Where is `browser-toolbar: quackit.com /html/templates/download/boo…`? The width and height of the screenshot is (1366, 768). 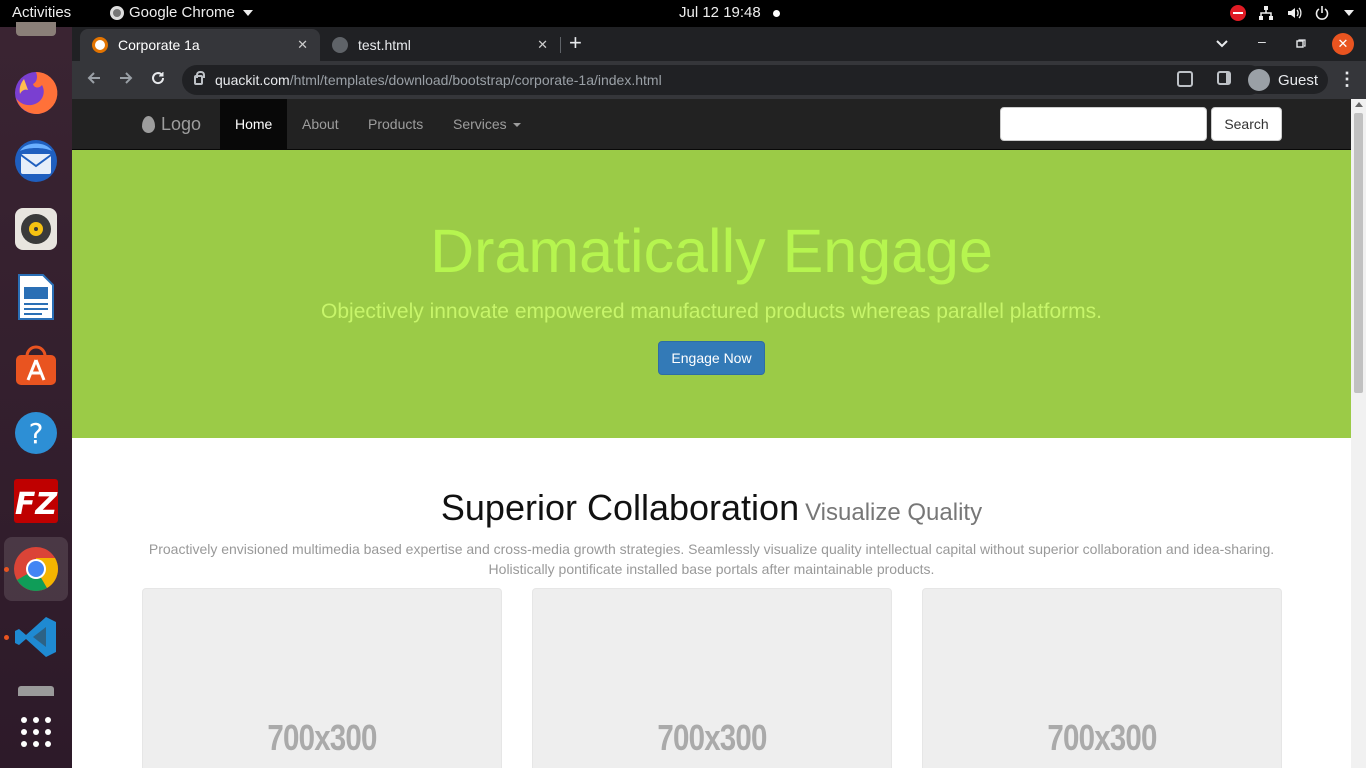 browser-toolbar: quackit.com /html/templates/download/boo… is located at coordinates (719, 80).